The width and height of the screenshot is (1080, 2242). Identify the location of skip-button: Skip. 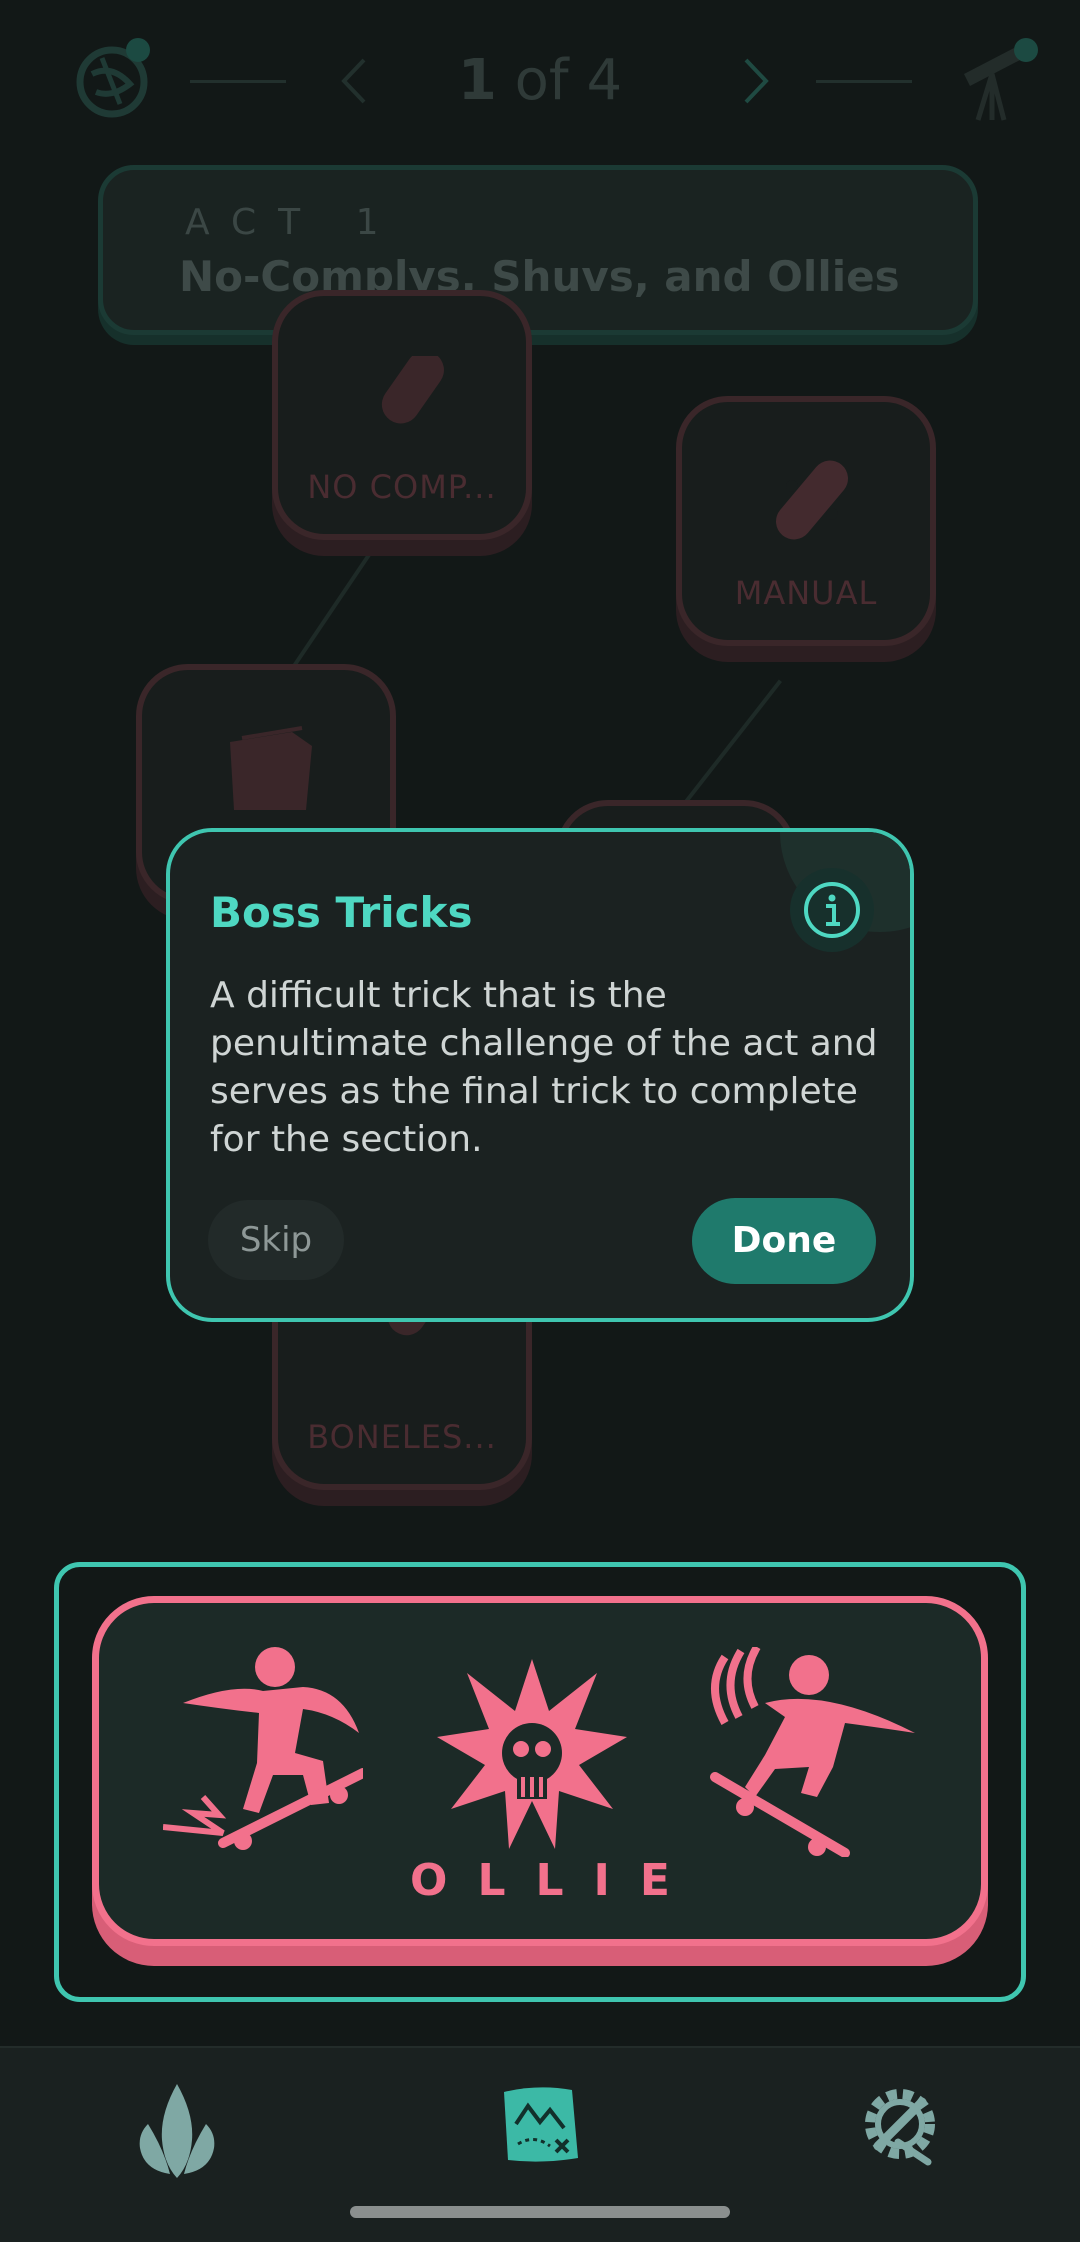
(276, 1240).